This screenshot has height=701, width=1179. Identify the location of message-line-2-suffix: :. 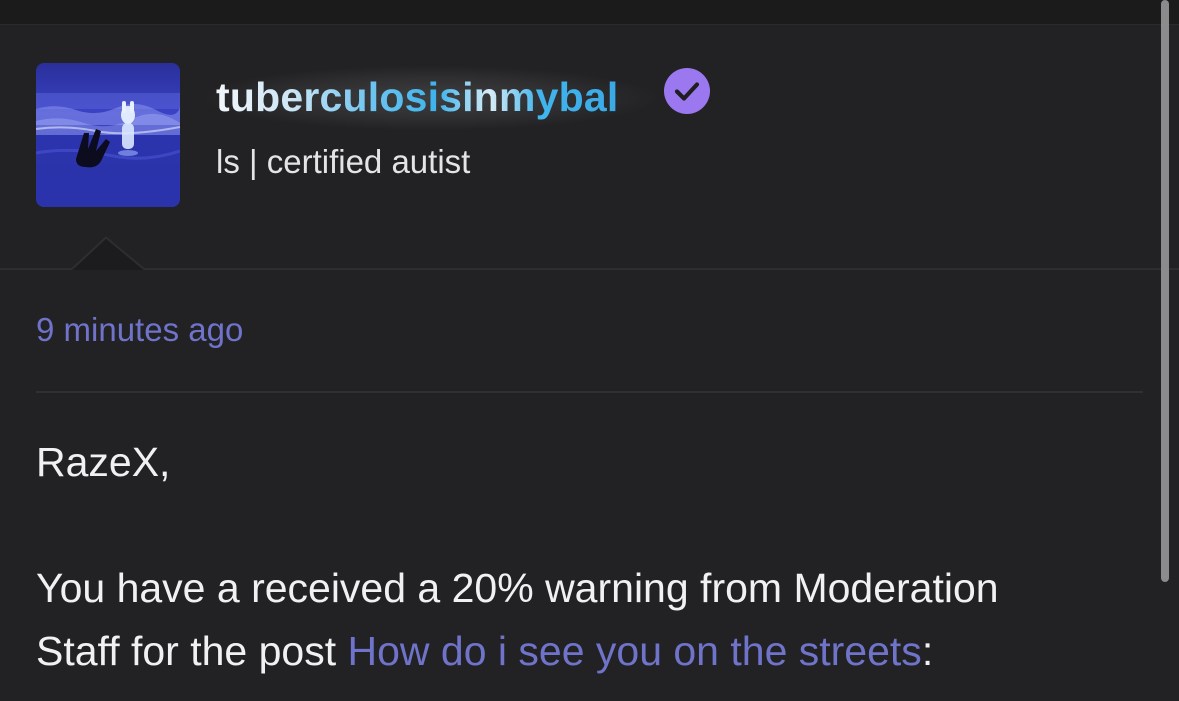
(927, 651).